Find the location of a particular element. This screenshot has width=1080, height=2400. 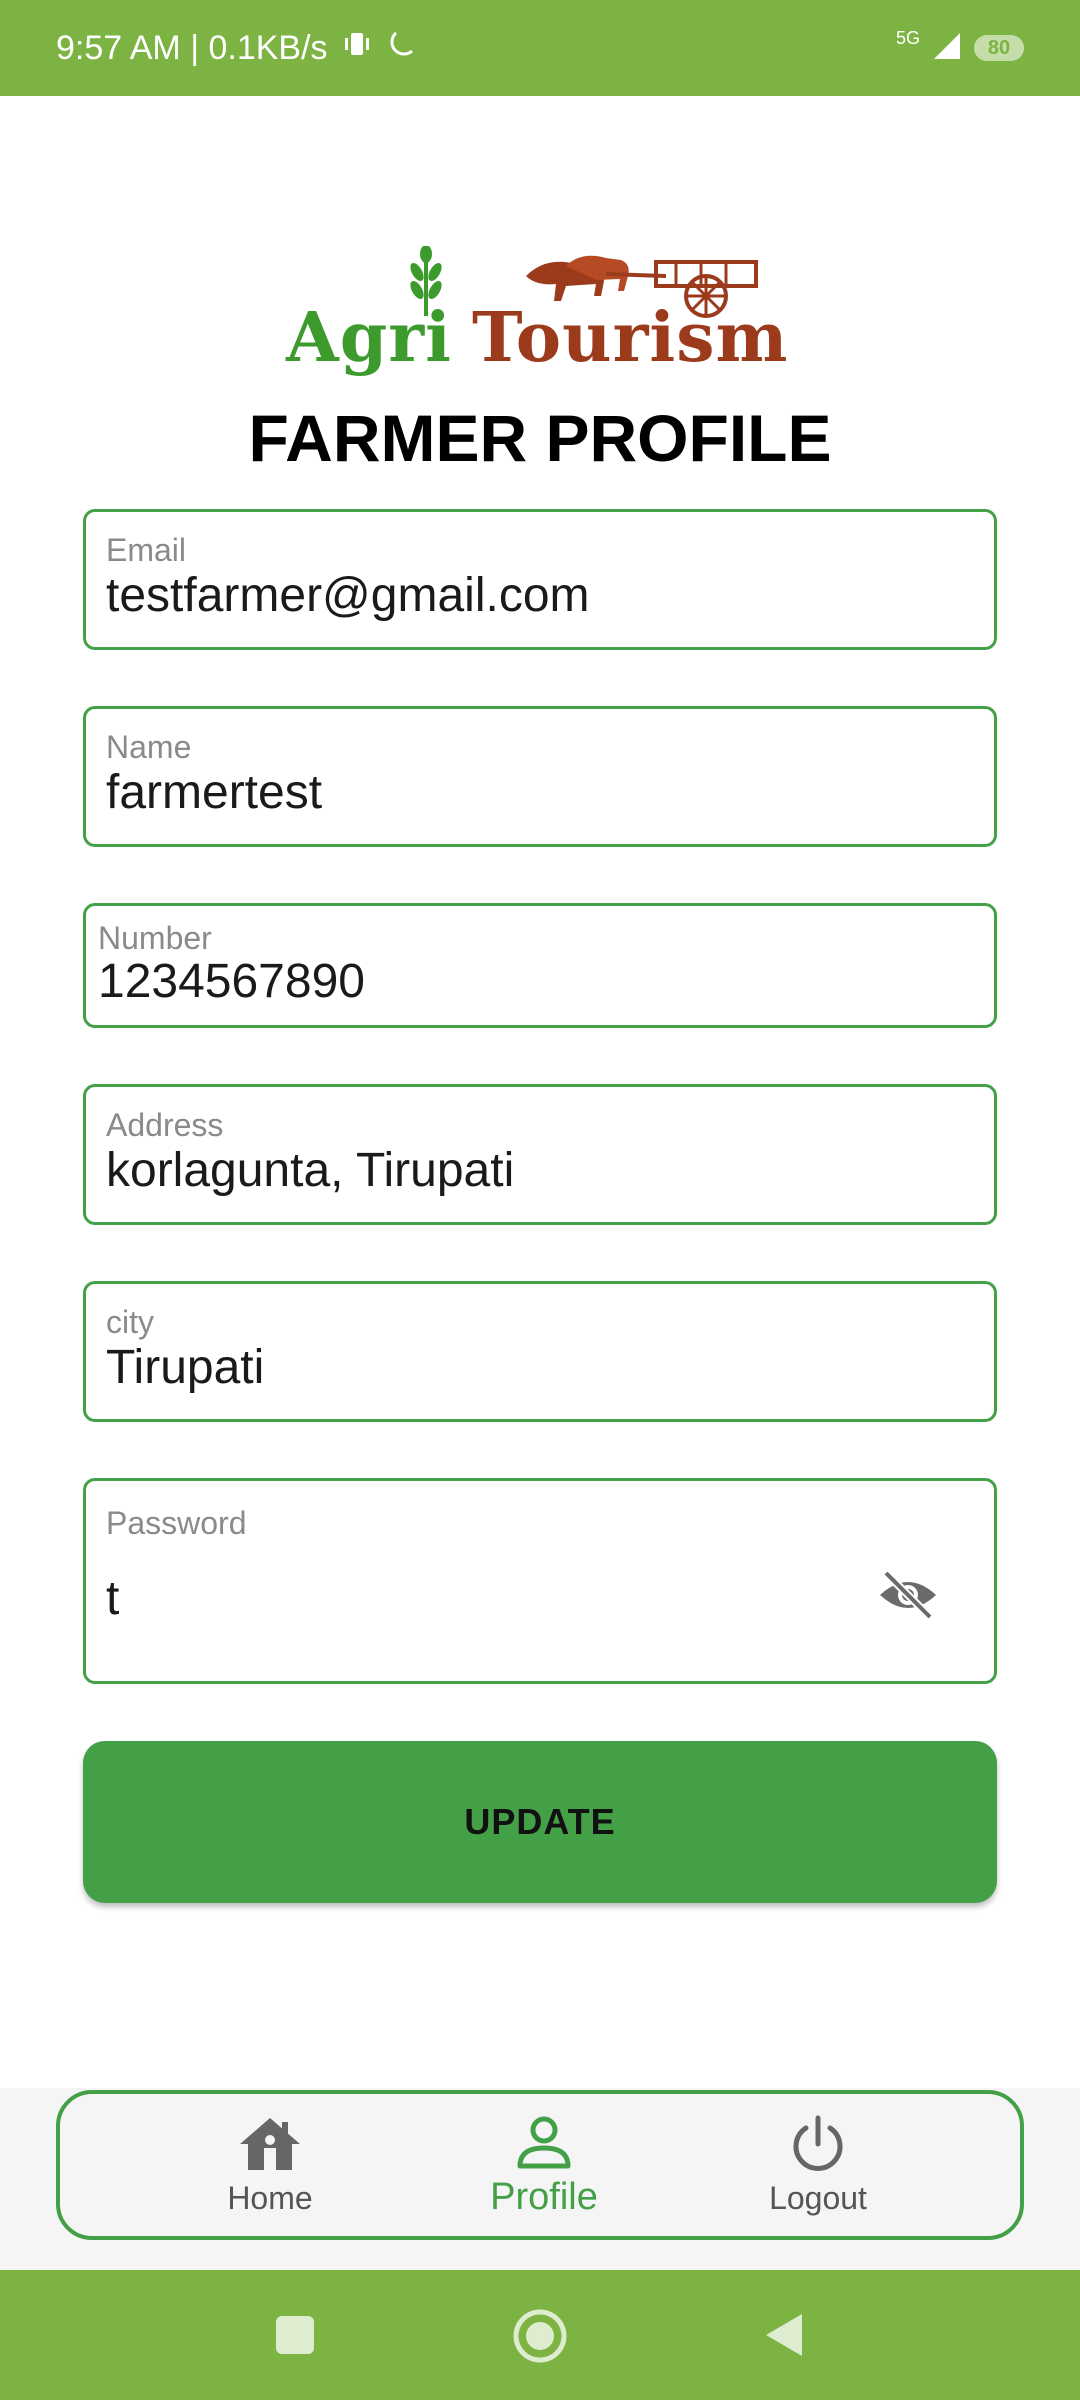

signal-icon is located at coordinates (947, 48).